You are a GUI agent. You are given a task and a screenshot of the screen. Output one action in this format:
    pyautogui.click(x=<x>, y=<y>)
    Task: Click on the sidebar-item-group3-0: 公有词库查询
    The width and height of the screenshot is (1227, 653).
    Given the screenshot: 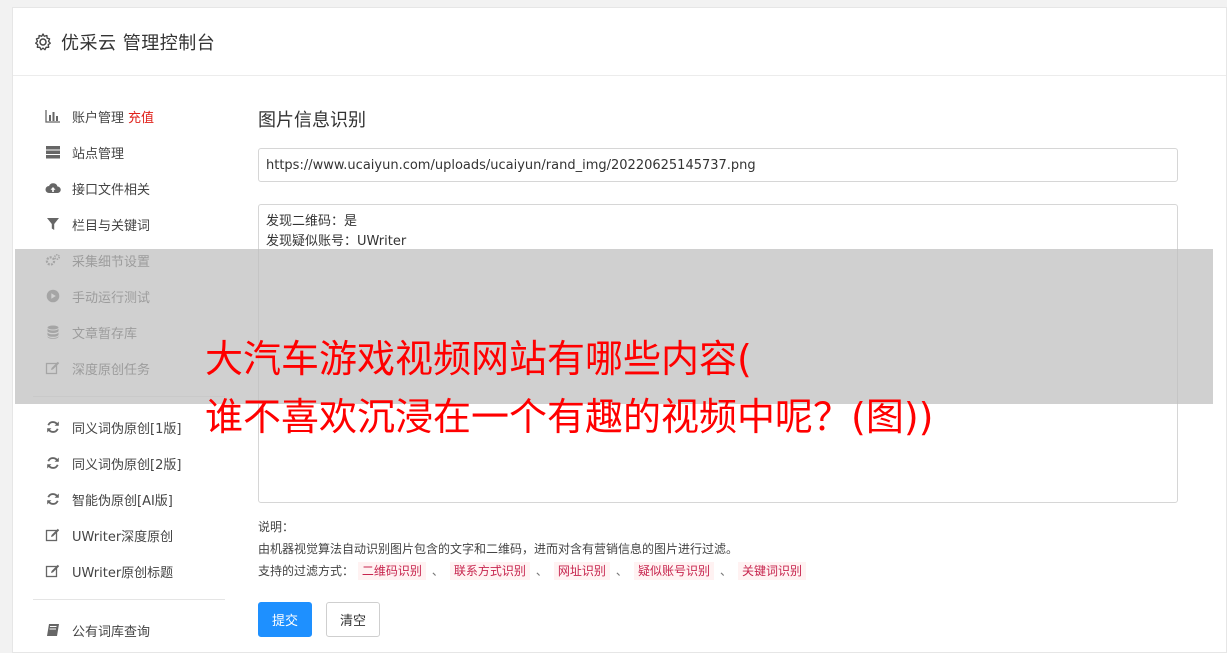 What is the action you would take?
    pyautogui.click(x=129, y=630)
    